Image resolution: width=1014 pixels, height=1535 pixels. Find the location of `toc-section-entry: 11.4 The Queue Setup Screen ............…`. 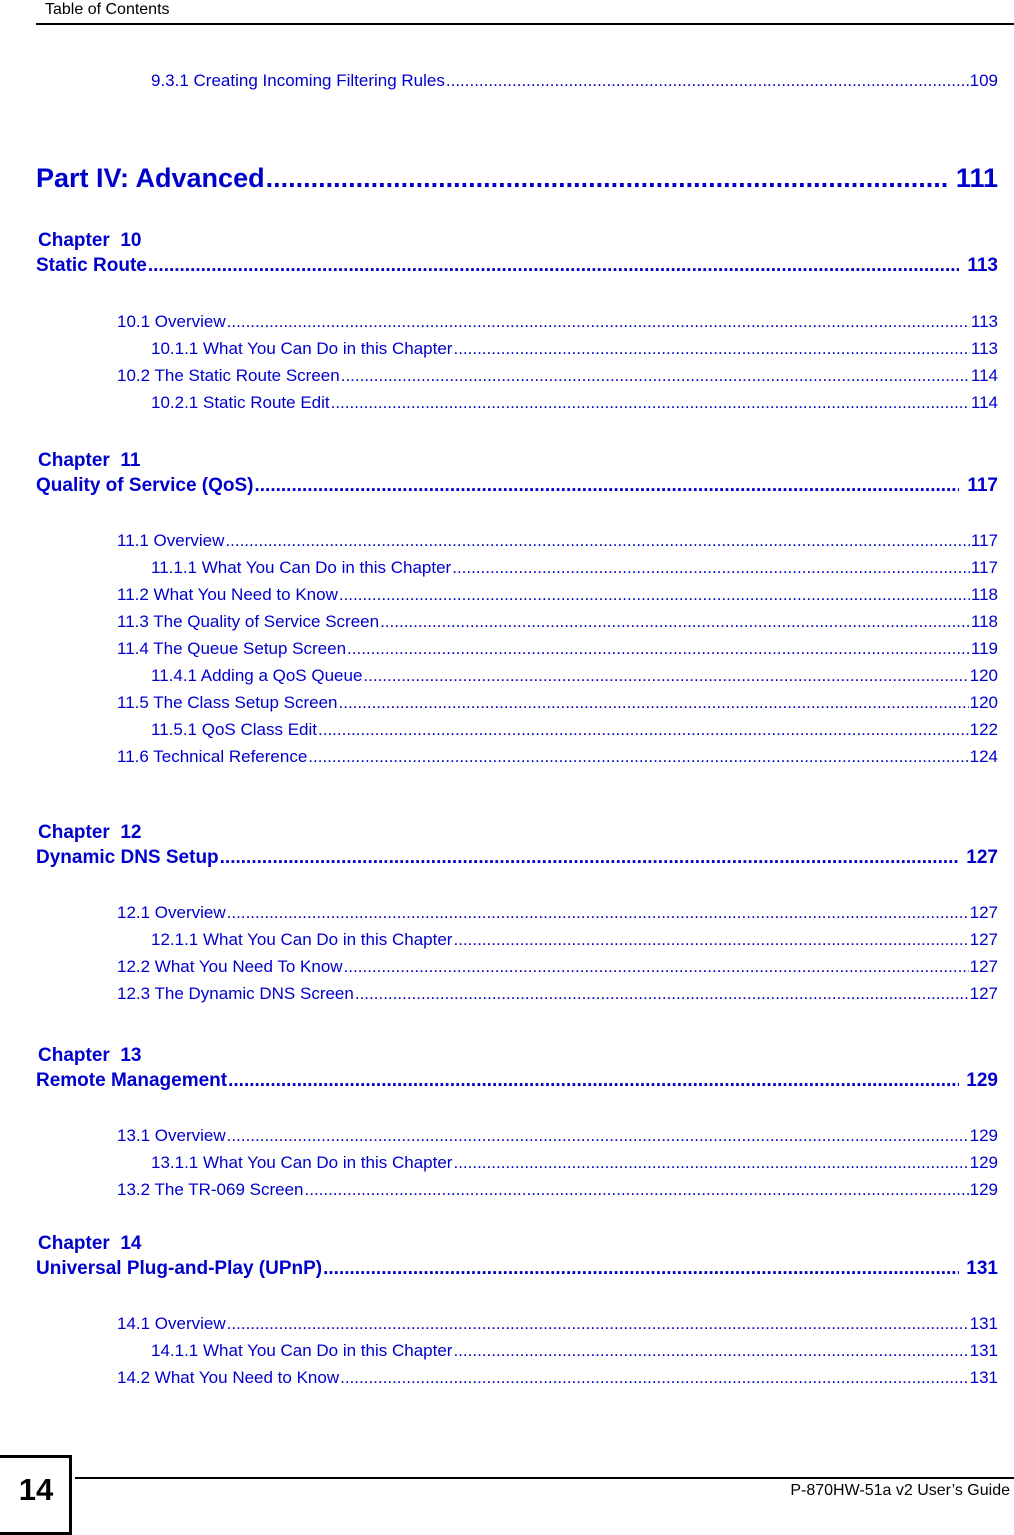

toc-section-entry: 11.4 The Queue Setup Screen ............… is located at coordinates (557, 650).